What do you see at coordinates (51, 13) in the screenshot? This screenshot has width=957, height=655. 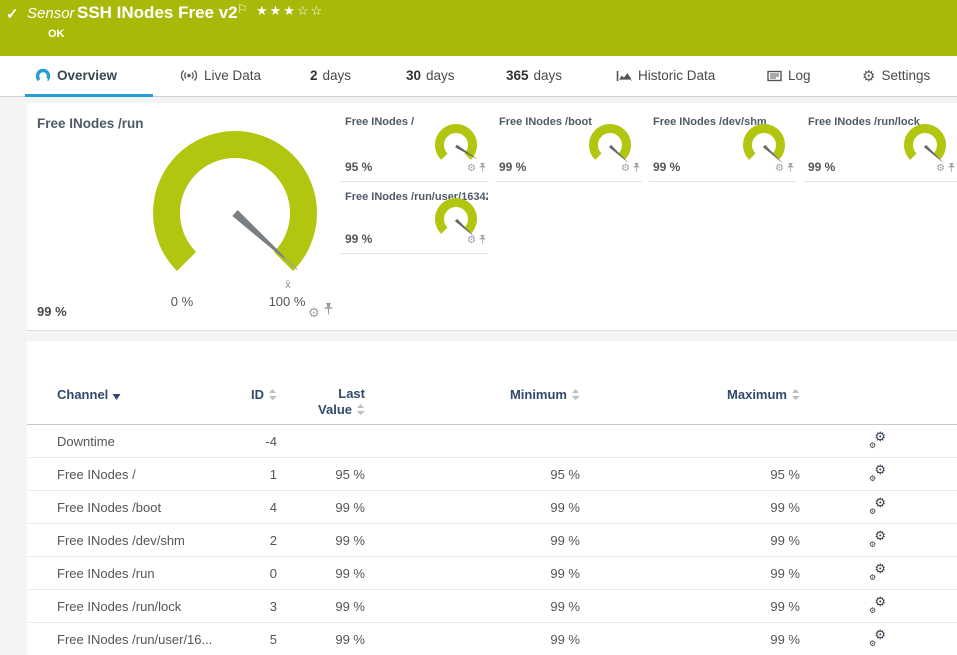 I see `object-kind-label: Sensor` at bounding box center [51, 13].